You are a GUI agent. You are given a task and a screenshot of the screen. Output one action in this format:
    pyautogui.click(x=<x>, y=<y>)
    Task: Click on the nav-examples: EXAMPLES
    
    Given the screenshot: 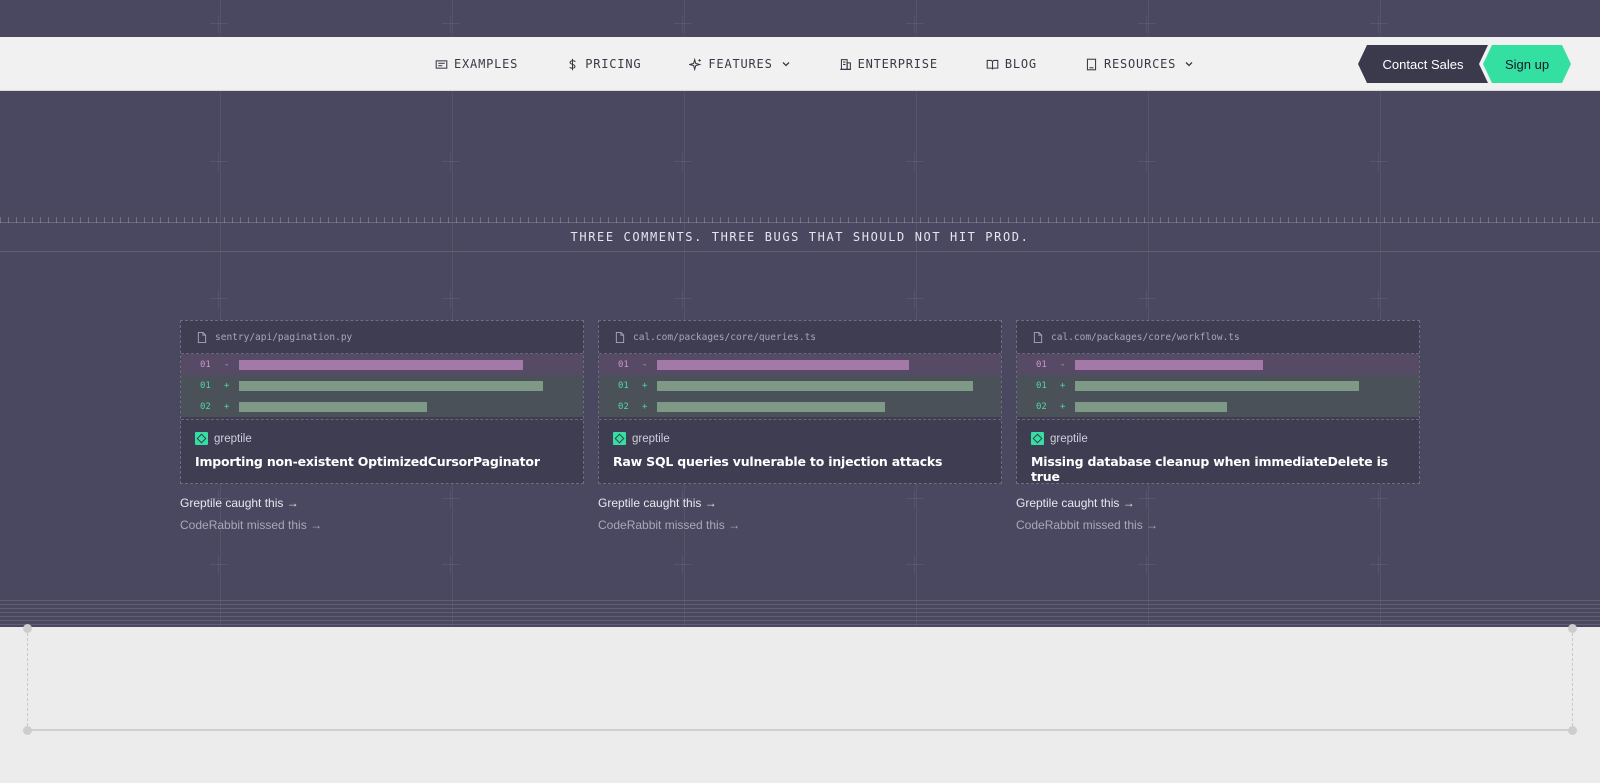 What is the action you would take?
    pyautogui.click(x=476, y=64)
    